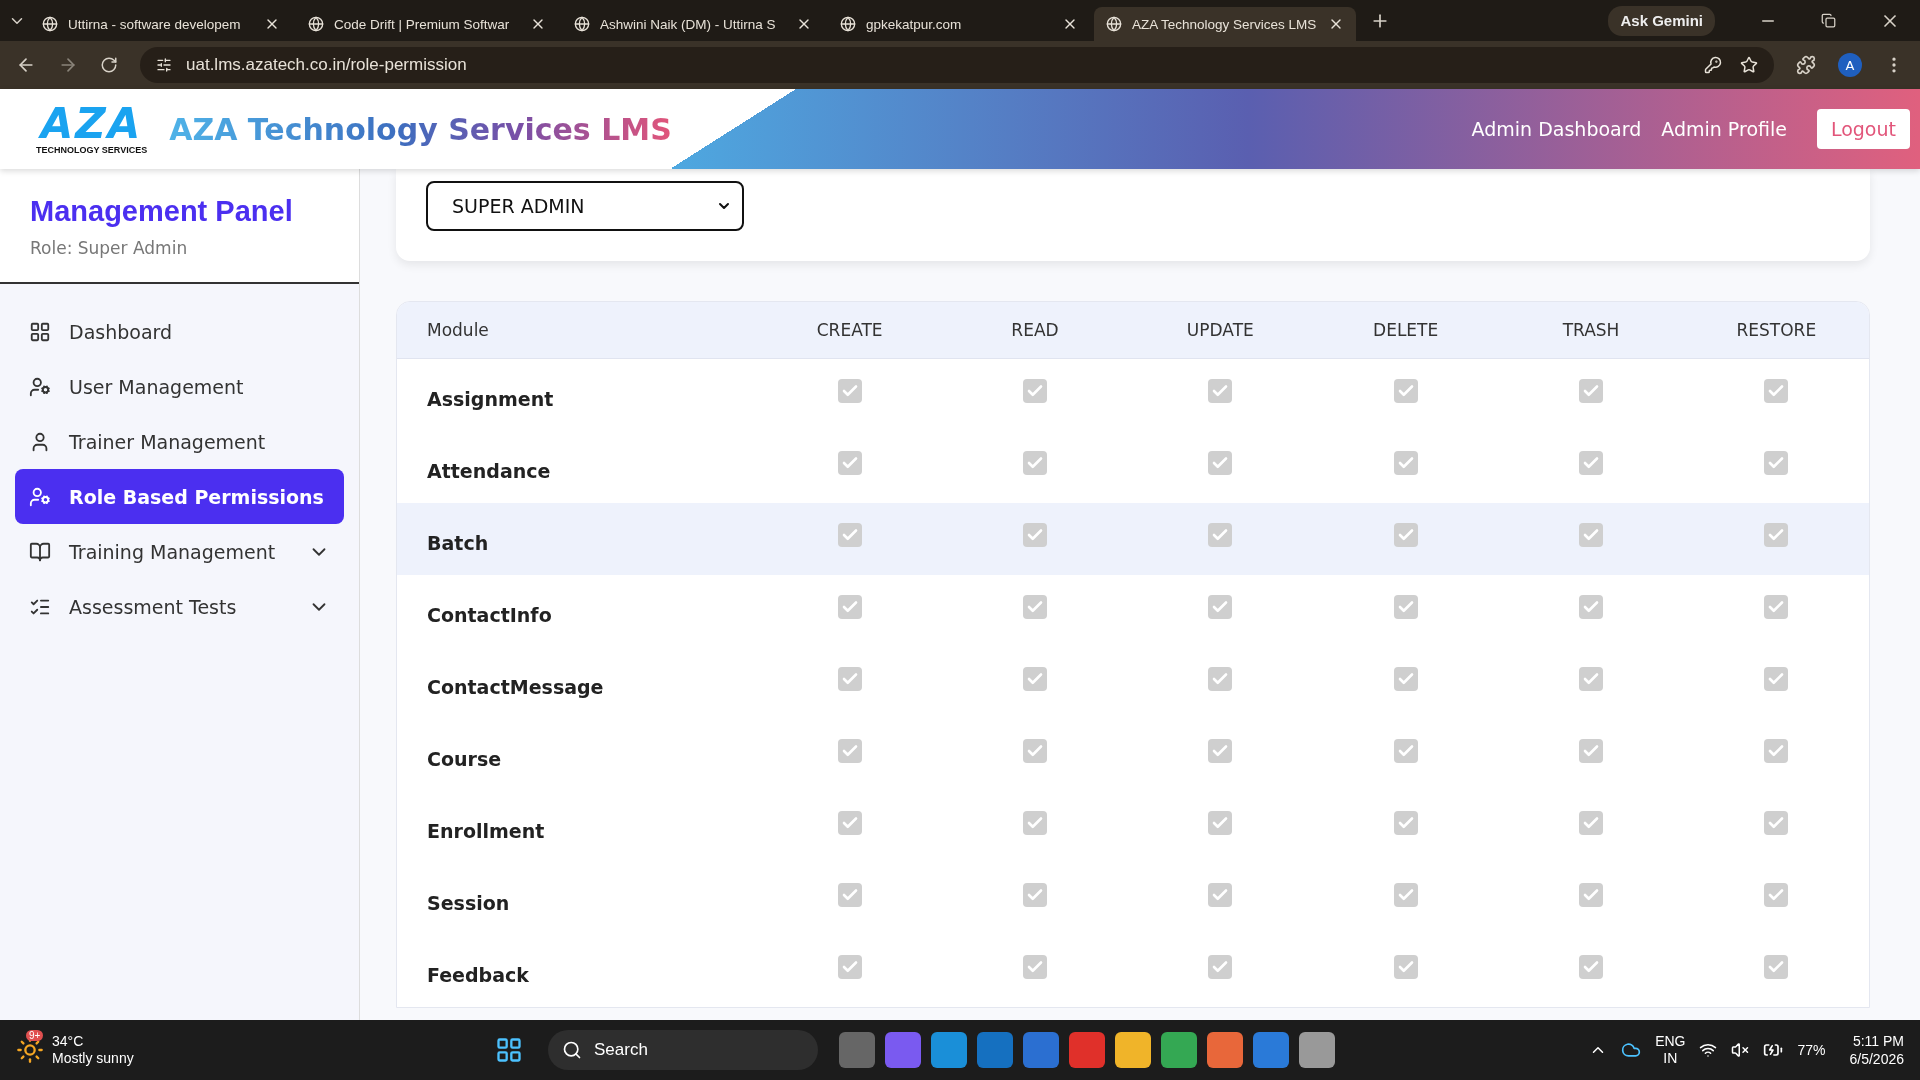 Image resolution: width=1920 pixels, height=1080 pixels. What do you see at coordinates (1740, 1050) in the screenshot?
I see `mute-icon` at bounding box center [1740, 1050].